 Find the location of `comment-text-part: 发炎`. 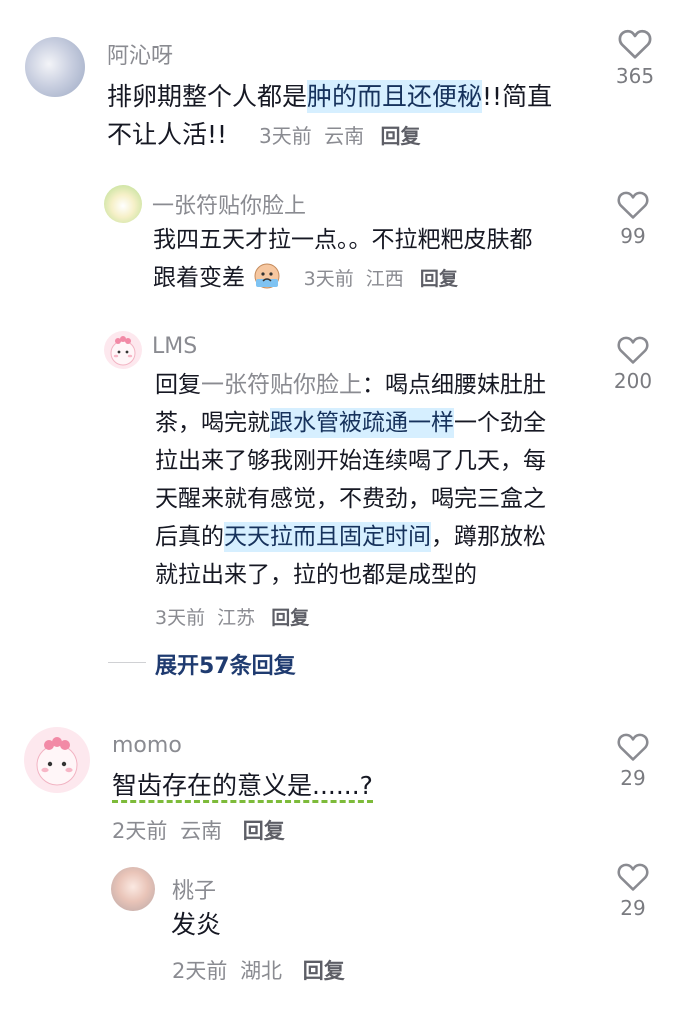

comment-text-part: 发炎 is located at coordinates (196, 924).